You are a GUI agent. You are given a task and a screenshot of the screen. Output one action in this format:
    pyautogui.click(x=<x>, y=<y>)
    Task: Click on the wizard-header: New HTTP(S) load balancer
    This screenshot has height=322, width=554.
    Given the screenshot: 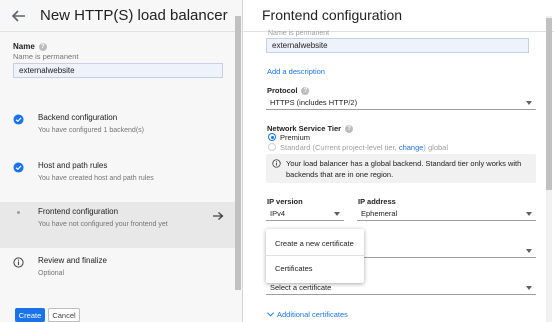 What is the action you would take?
    pyautogui.click(x=121, y=16)
    